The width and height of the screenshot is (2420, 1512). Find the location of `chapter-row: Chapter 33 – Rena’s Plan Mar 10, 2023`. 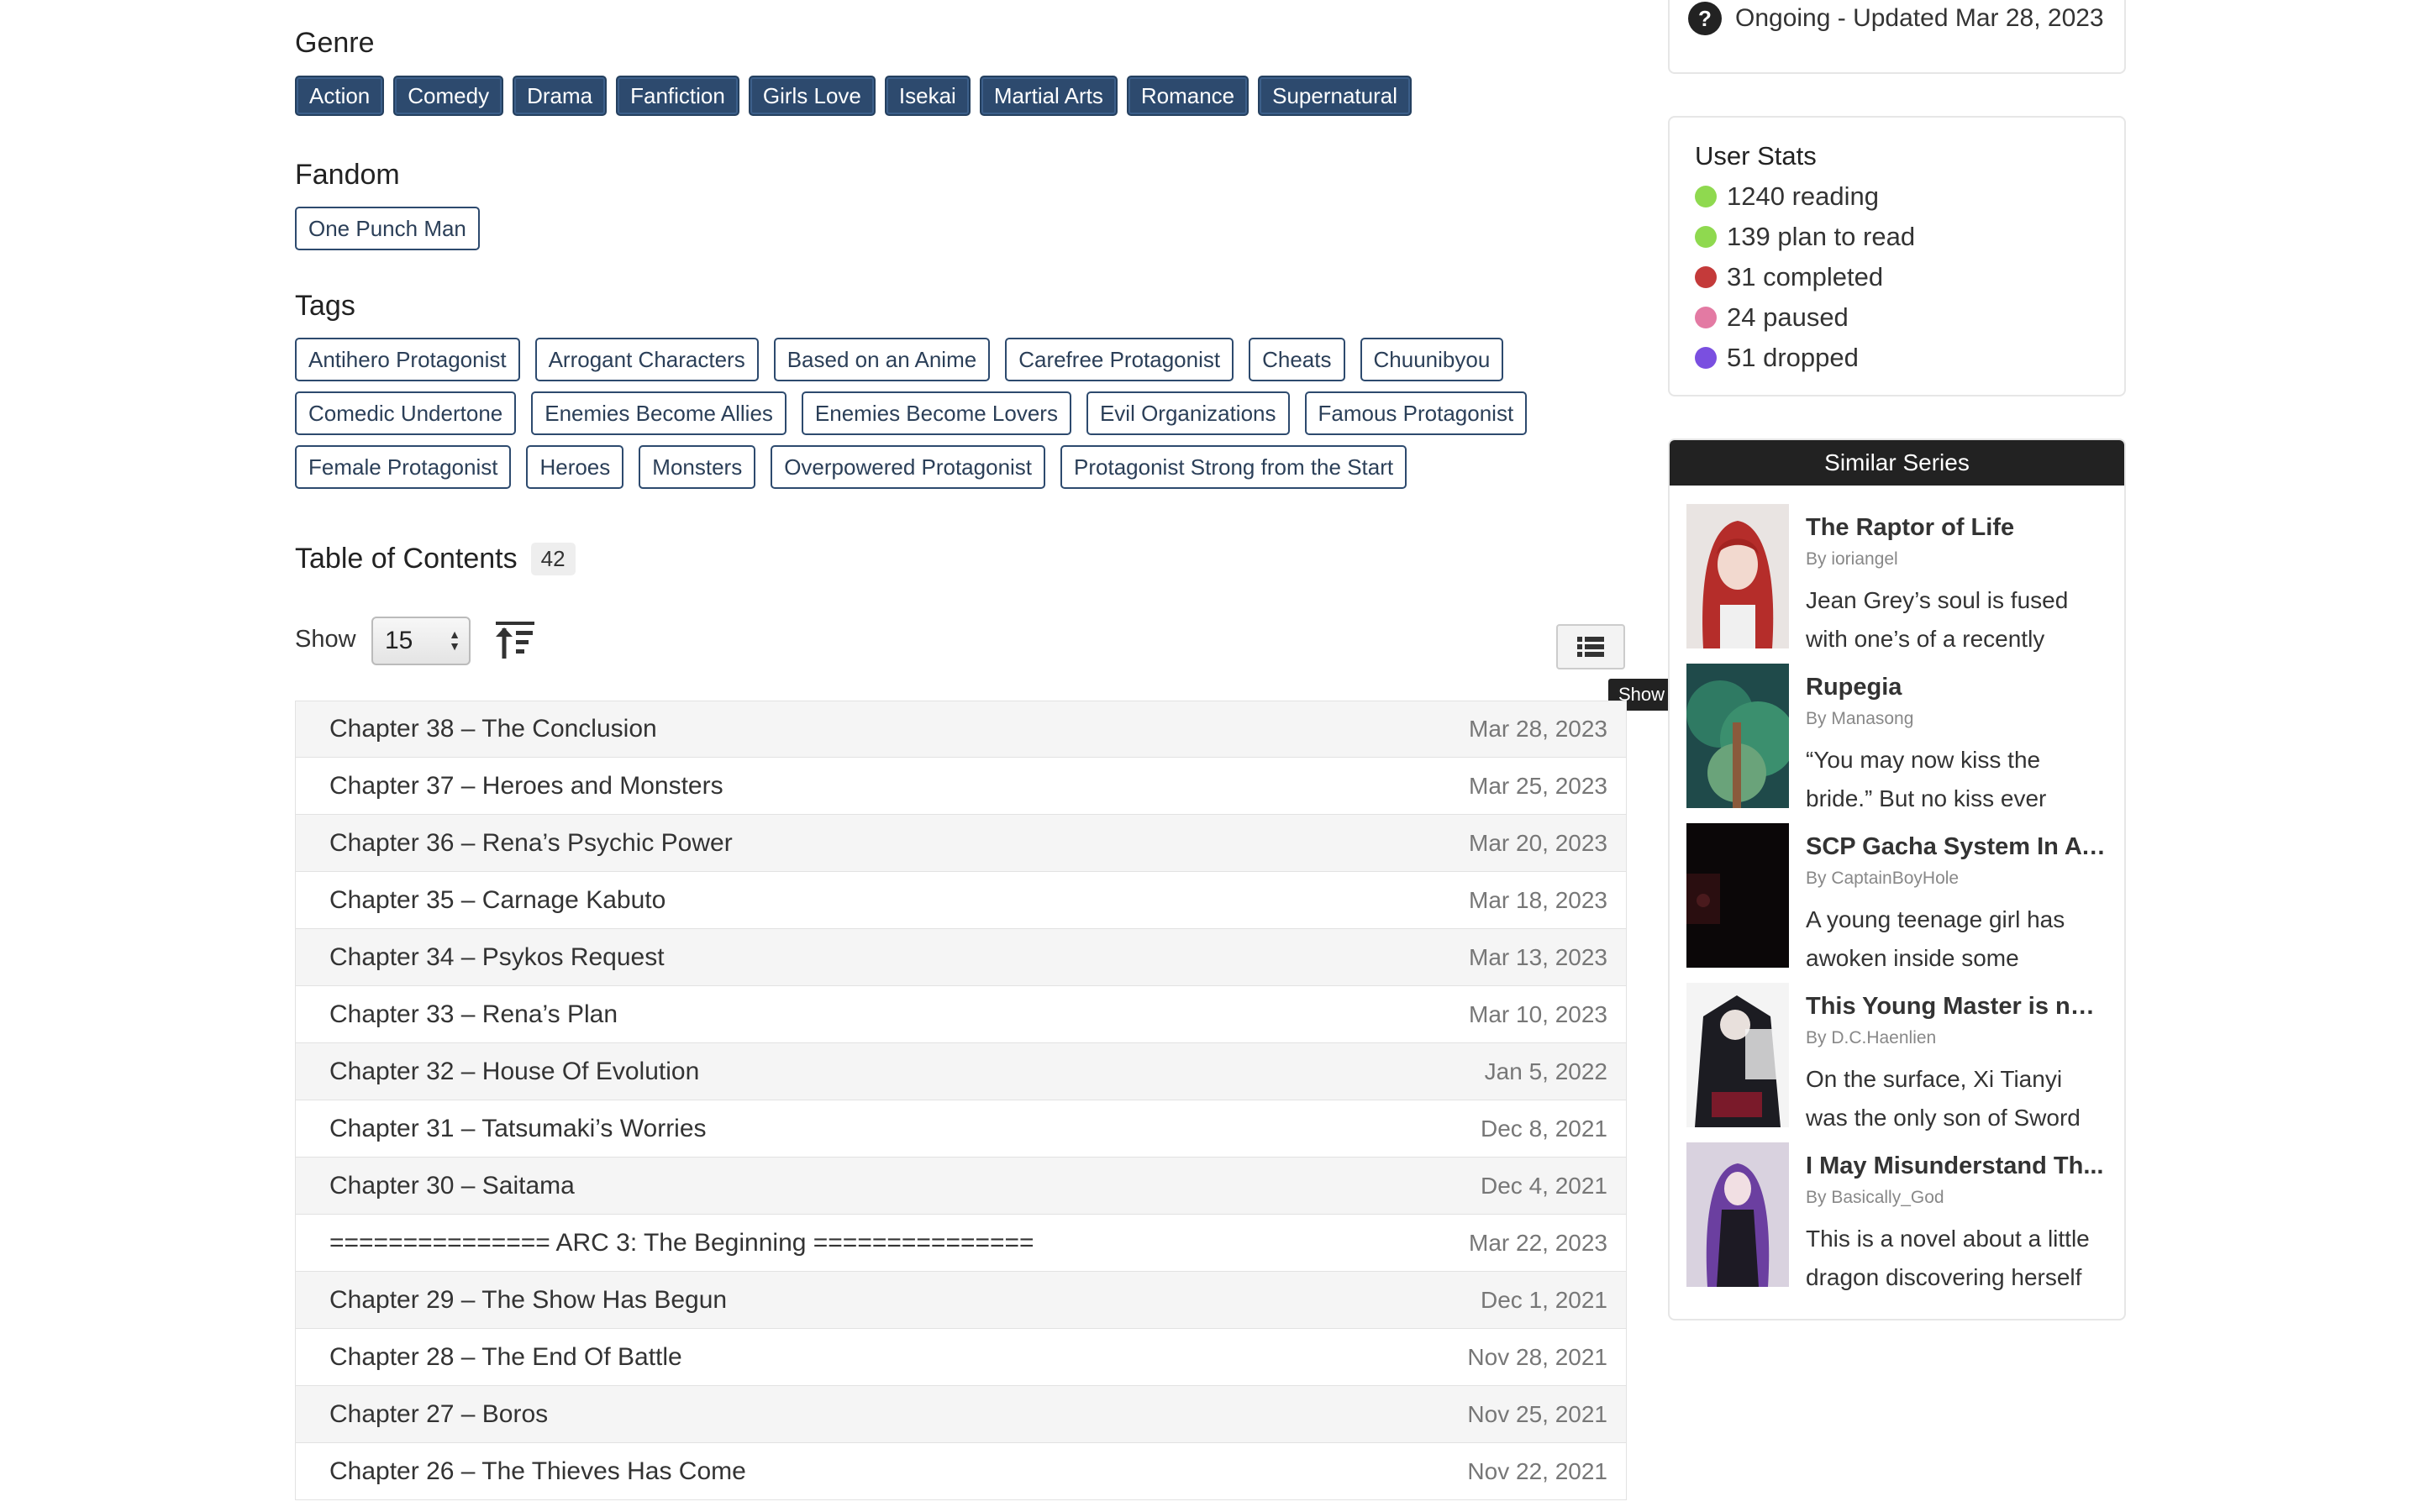

chapter-row: Chapter 33 – Rena’s Plan Mar 10, 2023 is located at coordinates (961, 1014).